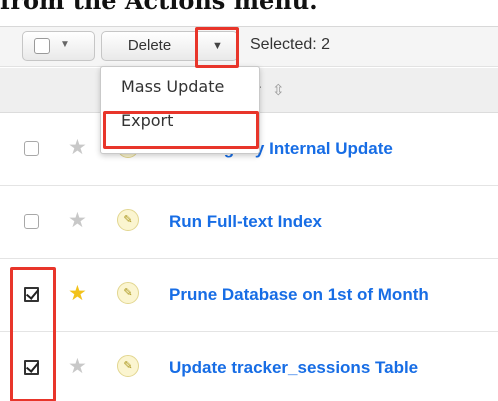 This screenshot has height=401, width=498. I want to click on record-name-link: Prune Database on 1st of Month, so click(299, 295).